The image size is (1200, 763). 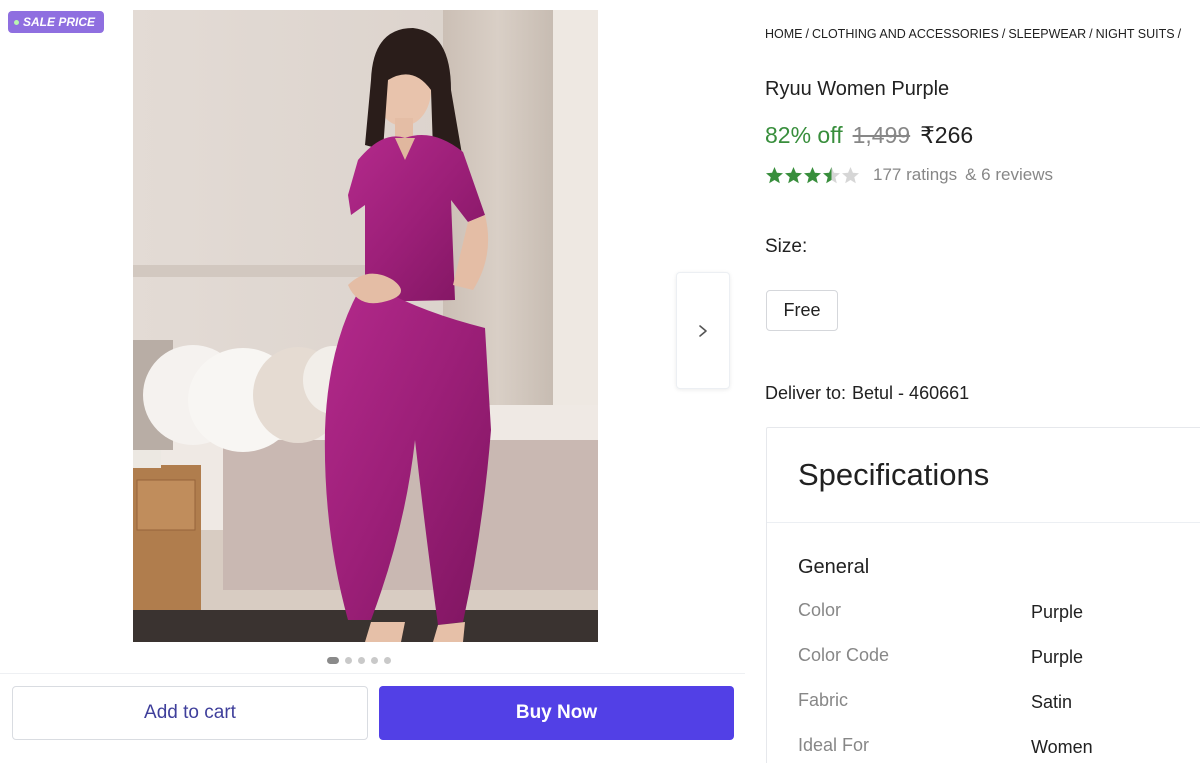 I want to click on spec-key: Ideal For, so click(x=834, y=745).